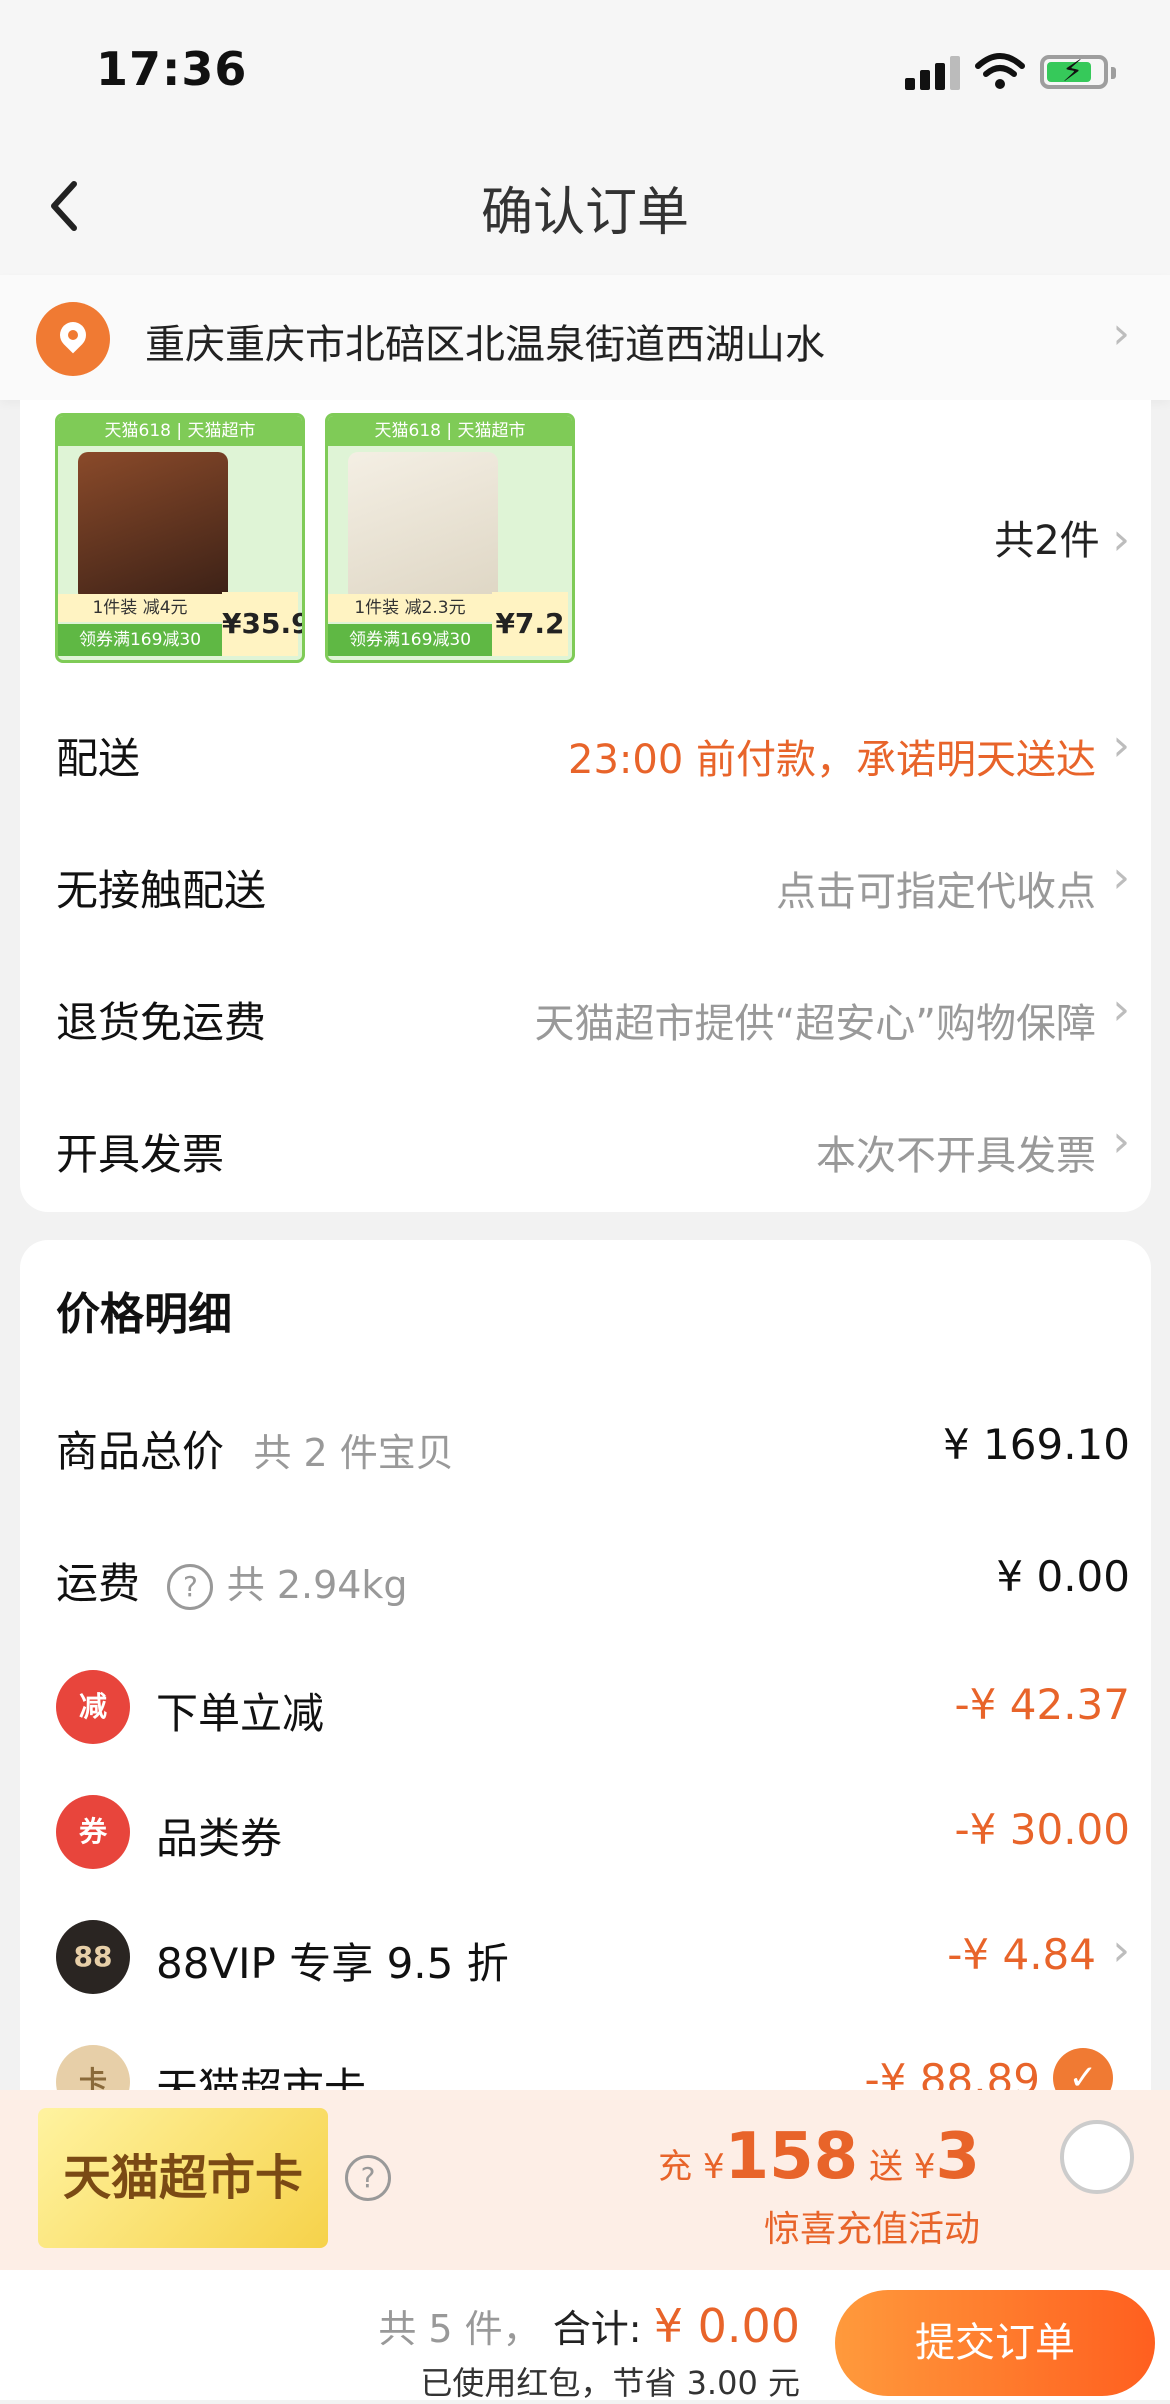 The image size is (1170, 2404). Describe the element at coordinates (93, 1832) in the screenshot. I see `coupon-icon: 券` at that location.